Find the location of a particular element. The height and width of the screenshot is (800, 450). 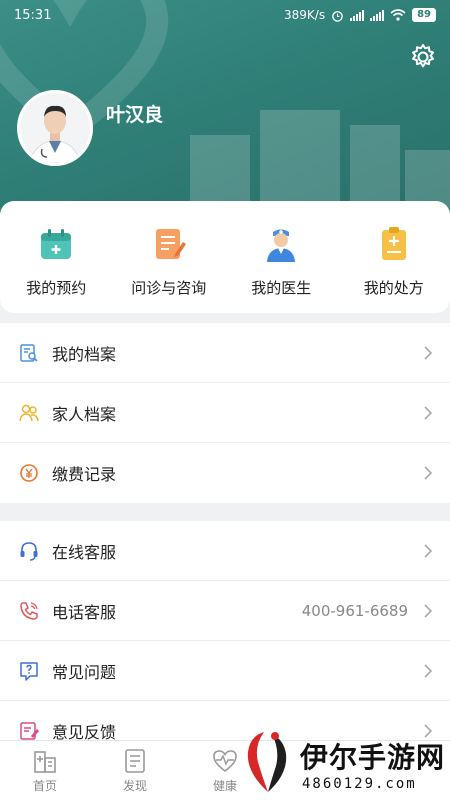

site-watermark: 伊尔手游网 4860129.com is located at coordinates (345, 761).